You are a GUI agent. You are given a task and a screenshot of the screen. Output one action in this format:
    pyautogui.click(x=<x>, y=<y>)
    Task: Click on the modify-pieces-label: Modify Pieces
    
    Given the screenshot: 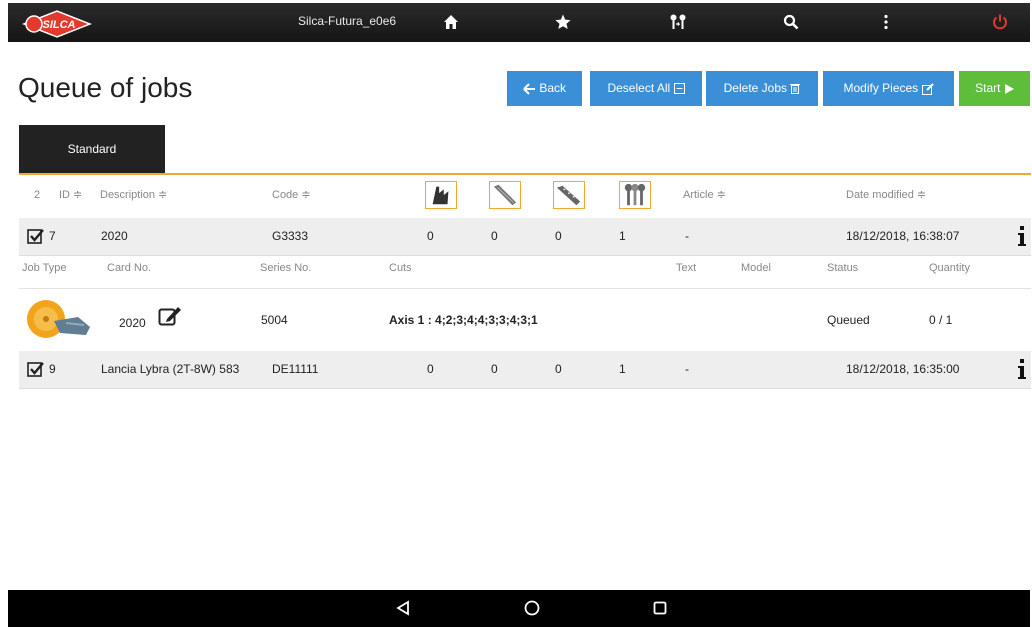 What is the action you would take?
    pyautogui.click(x=881, y=88)
    